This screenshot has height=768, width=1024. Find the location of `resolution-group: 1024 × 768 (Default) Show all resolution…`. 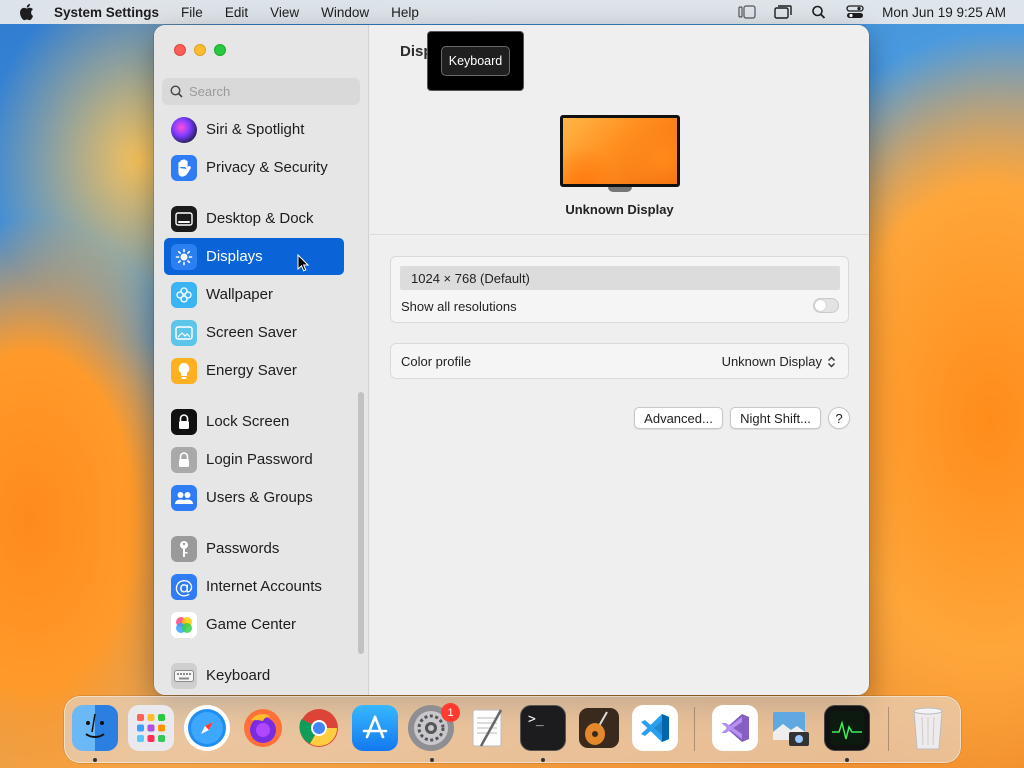

resolution-group: 1024 × 768 (Default) Show all resolution… is located at coordinates (619, 289).